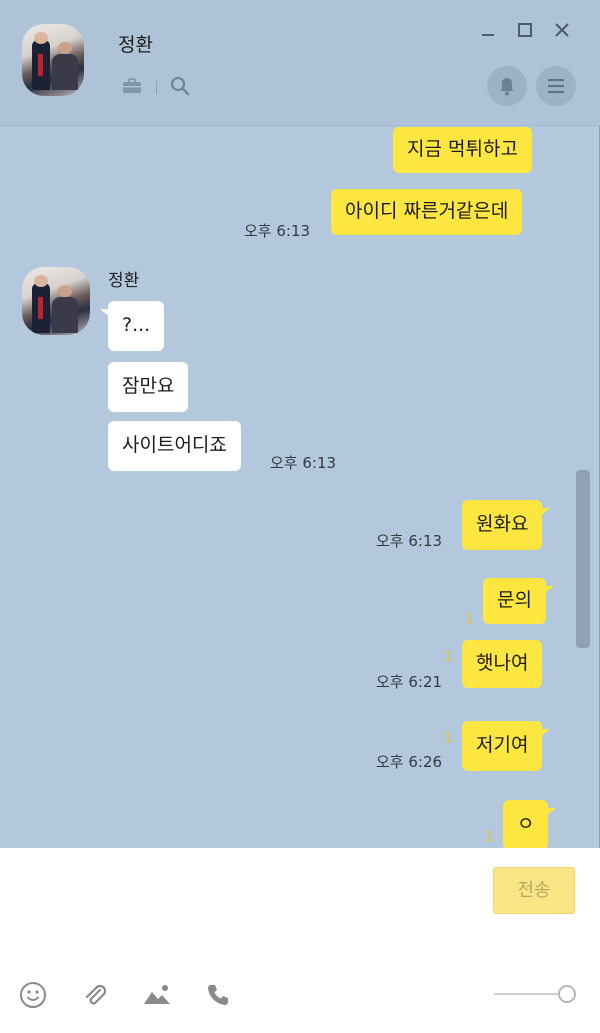 Image resolution: width=600 pixels, height=1033 pixels. What do you see at coordinates (53, 60) in the screenshot?
I see `contact-avatar` at bounding box center [53, 60].